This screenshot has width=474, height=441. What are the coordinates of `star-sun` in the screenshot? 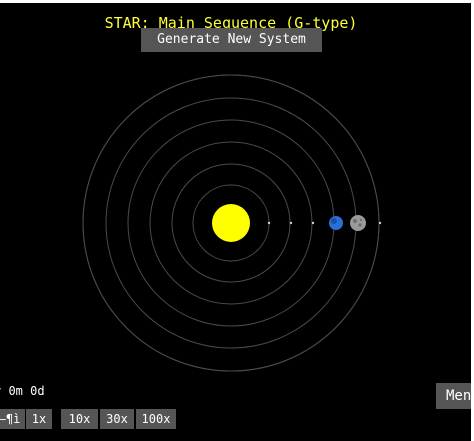 It's located at (231, 223).